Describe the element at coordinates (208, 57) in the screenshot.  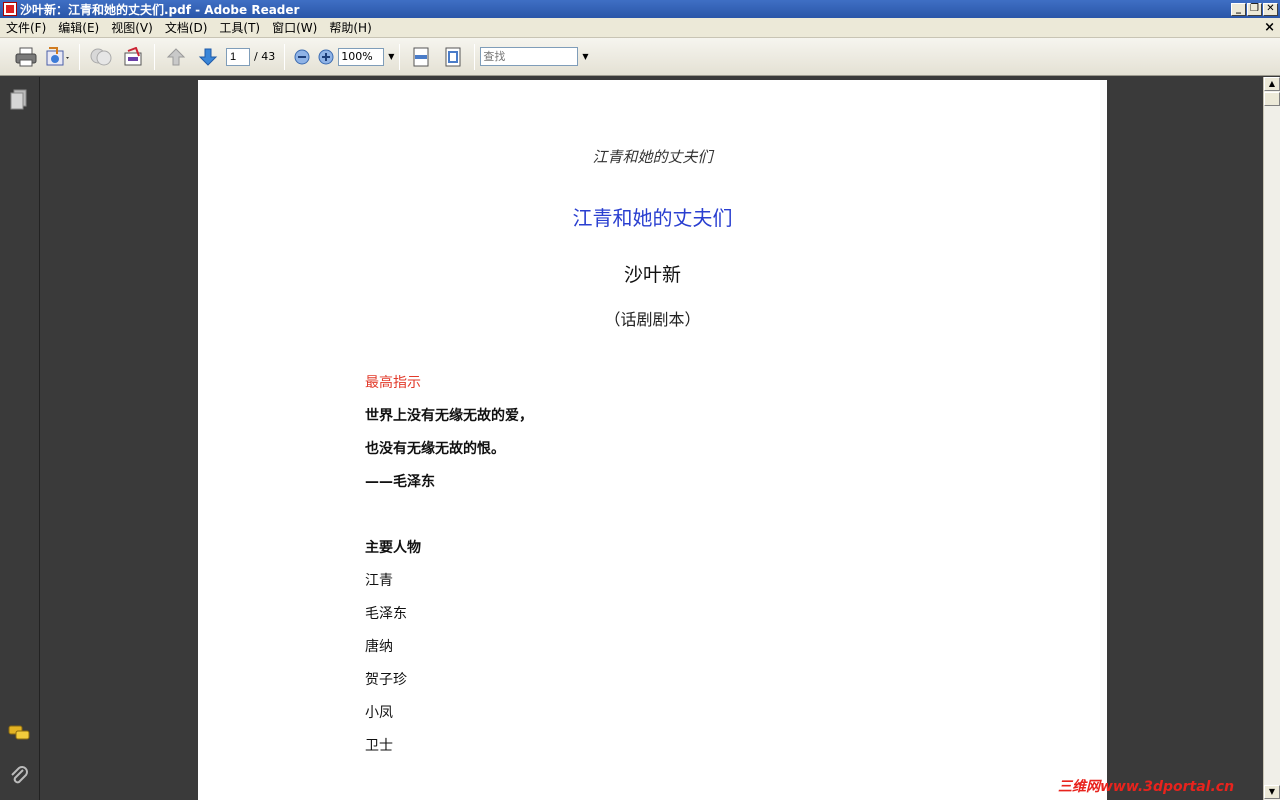
I see `next-page-icon` at that location.